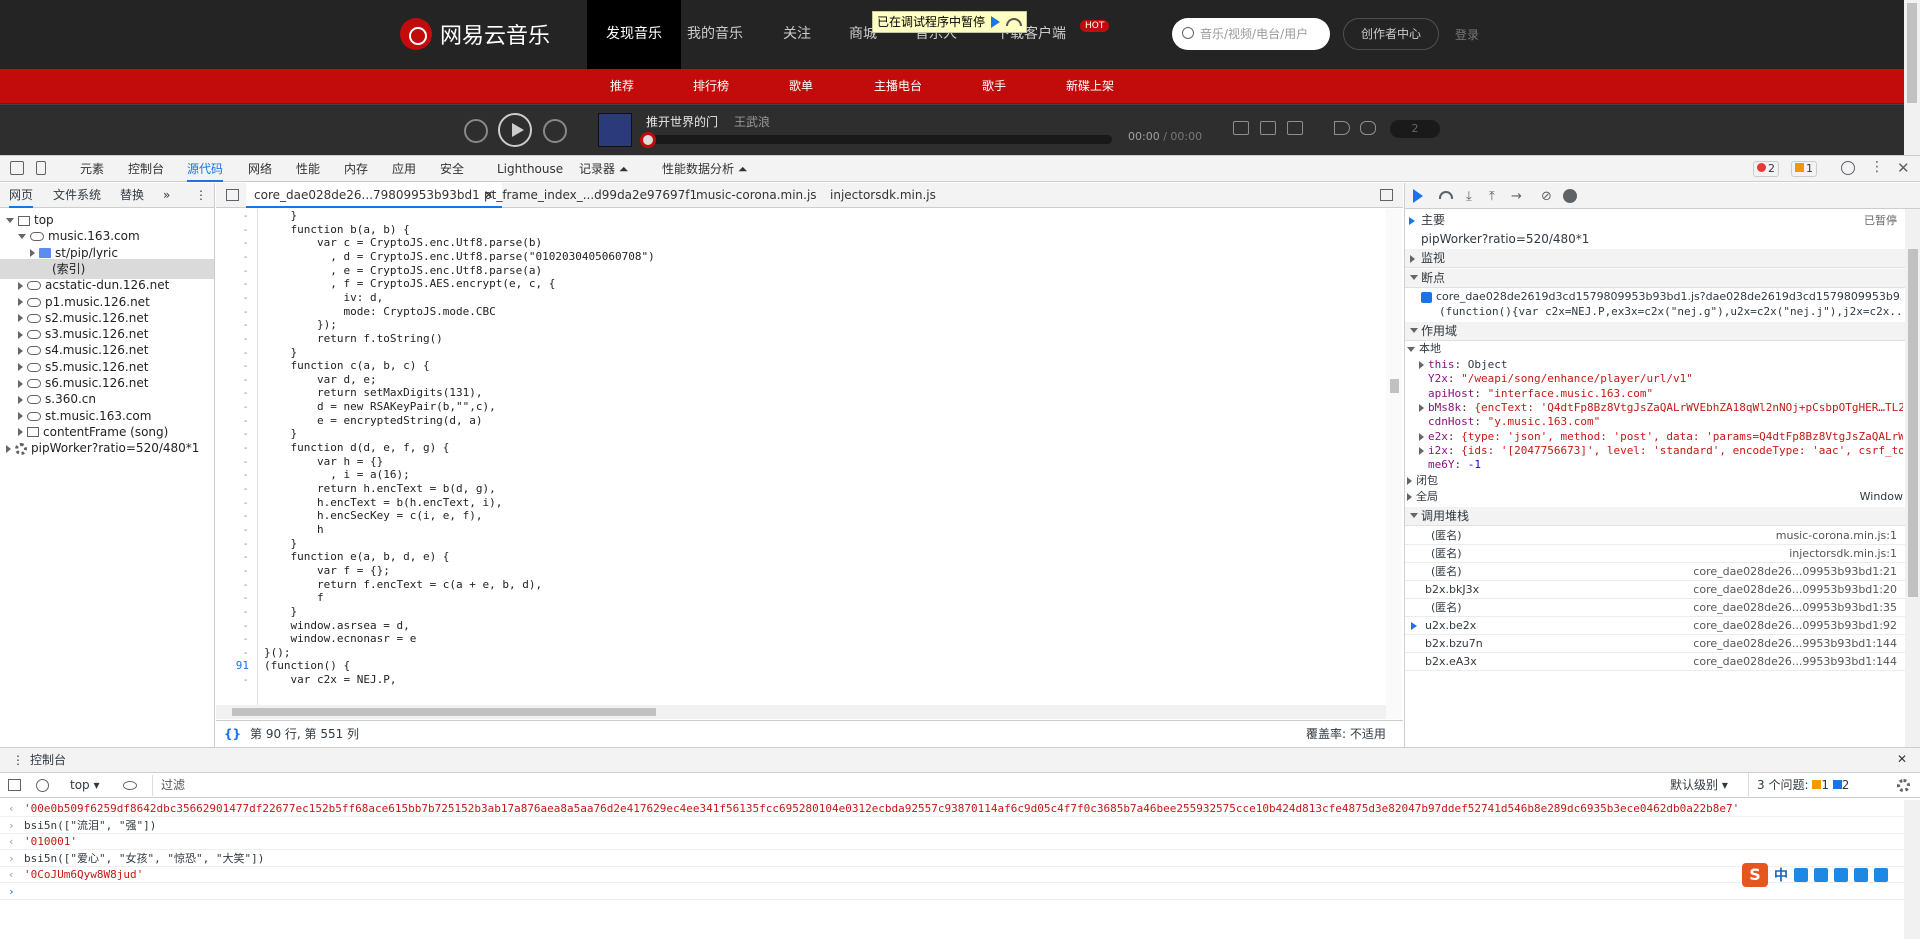 The image size is (1920, 939). Describe the element at coordinates (1473, 196) in the screenshot. I see `step-into-icon: ⤓` at that location.